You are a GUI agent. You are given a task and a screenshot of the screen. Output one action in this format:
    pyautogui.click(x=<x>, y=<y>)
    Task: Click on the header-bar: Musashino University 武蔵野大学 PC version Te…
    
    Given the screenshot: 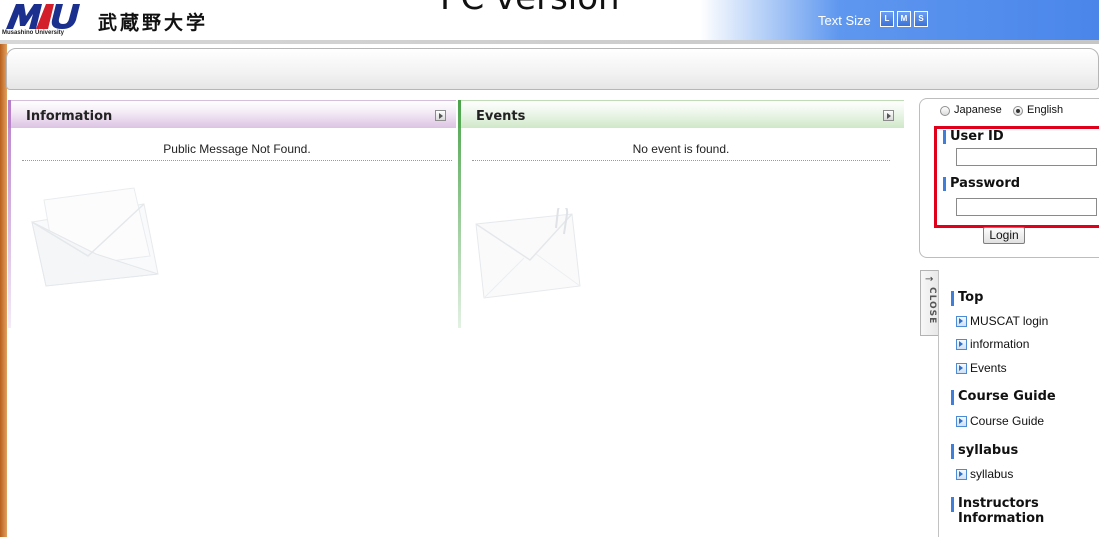 What is the action you would take?
    pyautogui.click(x=549, y=22)
    